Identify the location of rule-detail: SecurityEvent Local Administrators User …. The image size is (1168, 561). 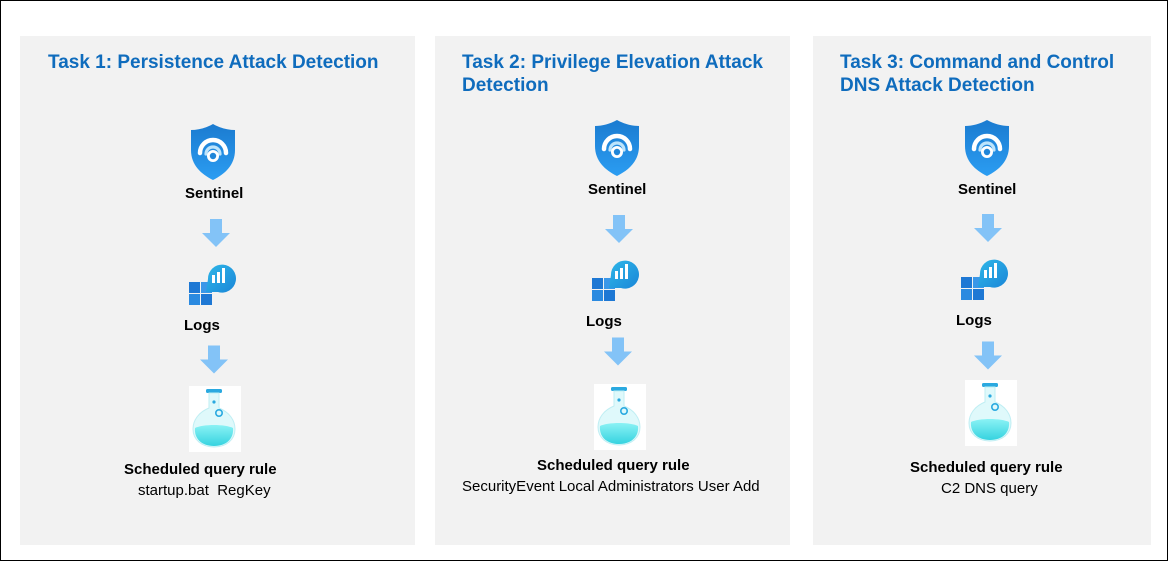
(611, 486).